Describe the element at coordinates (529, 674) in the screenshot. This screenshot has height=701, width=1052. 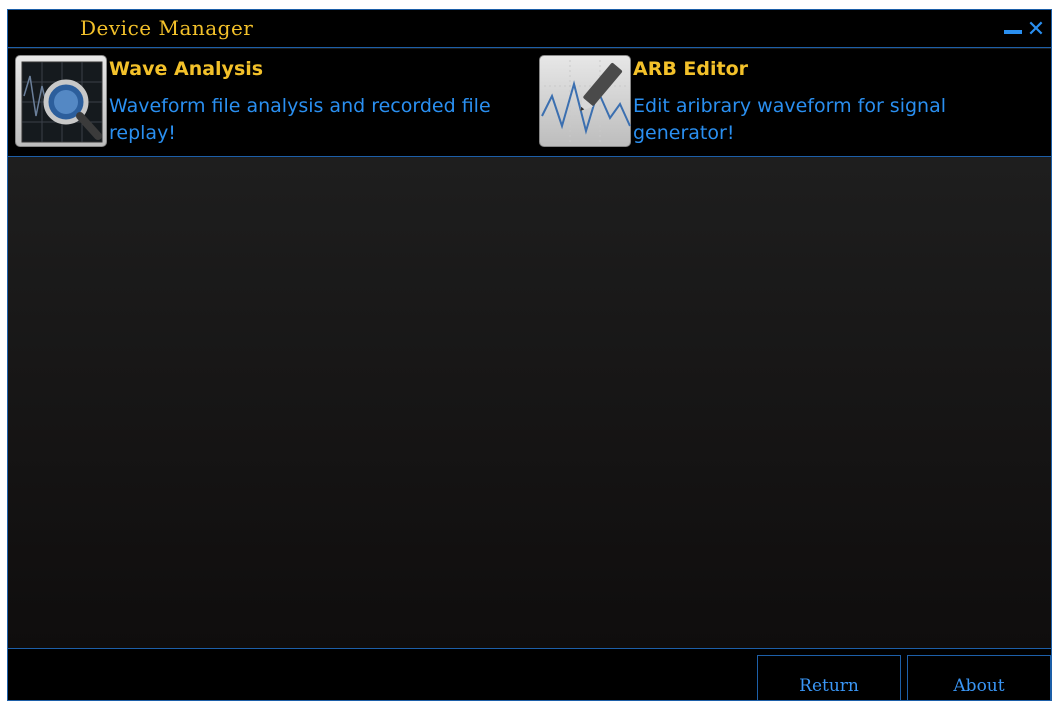
I see `footer-bar: Return About` at that location.